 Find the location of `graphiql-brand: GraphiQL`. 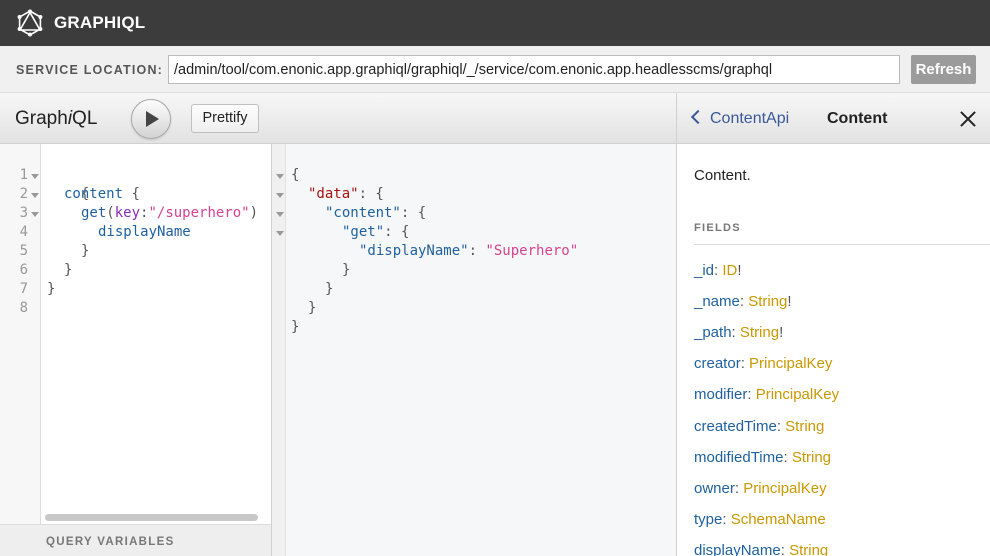

graphiql-brand: GraphiQL is located at coordinates (56, 118).